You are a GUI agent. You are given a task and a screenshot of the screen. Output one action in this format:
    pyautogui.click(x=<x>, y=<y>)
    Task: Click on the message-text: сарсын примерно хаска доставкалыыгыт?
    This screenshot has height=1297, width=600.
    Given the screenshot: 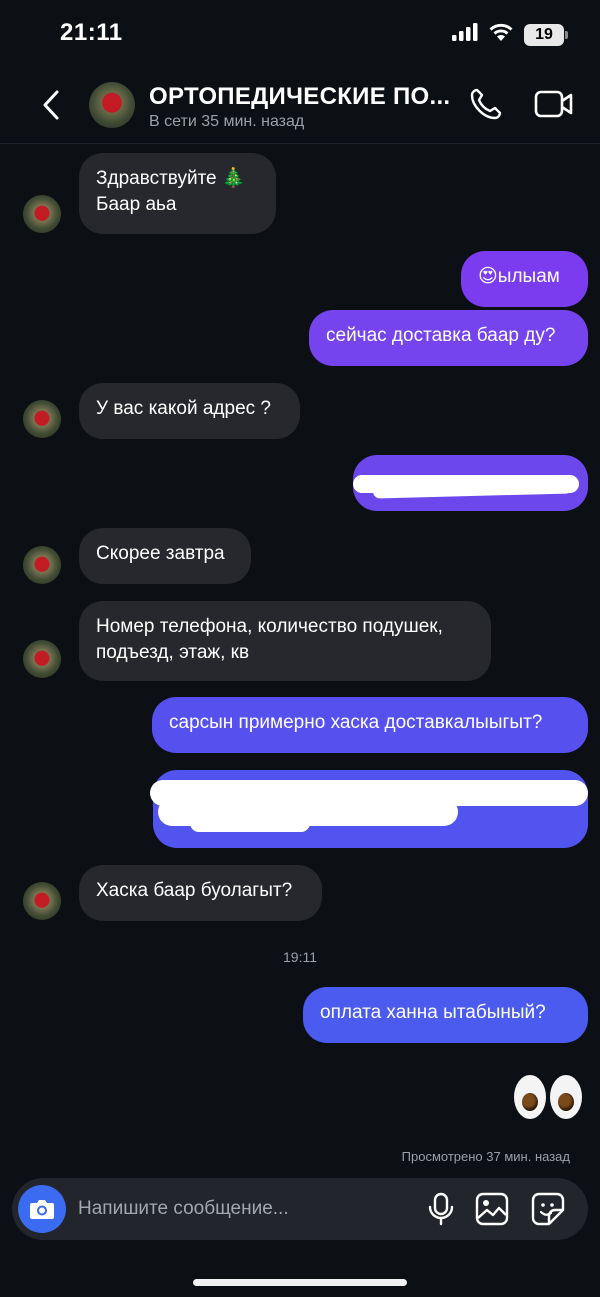 What is the action you would take?
    pyautogui.click(x=356, y=722)
    